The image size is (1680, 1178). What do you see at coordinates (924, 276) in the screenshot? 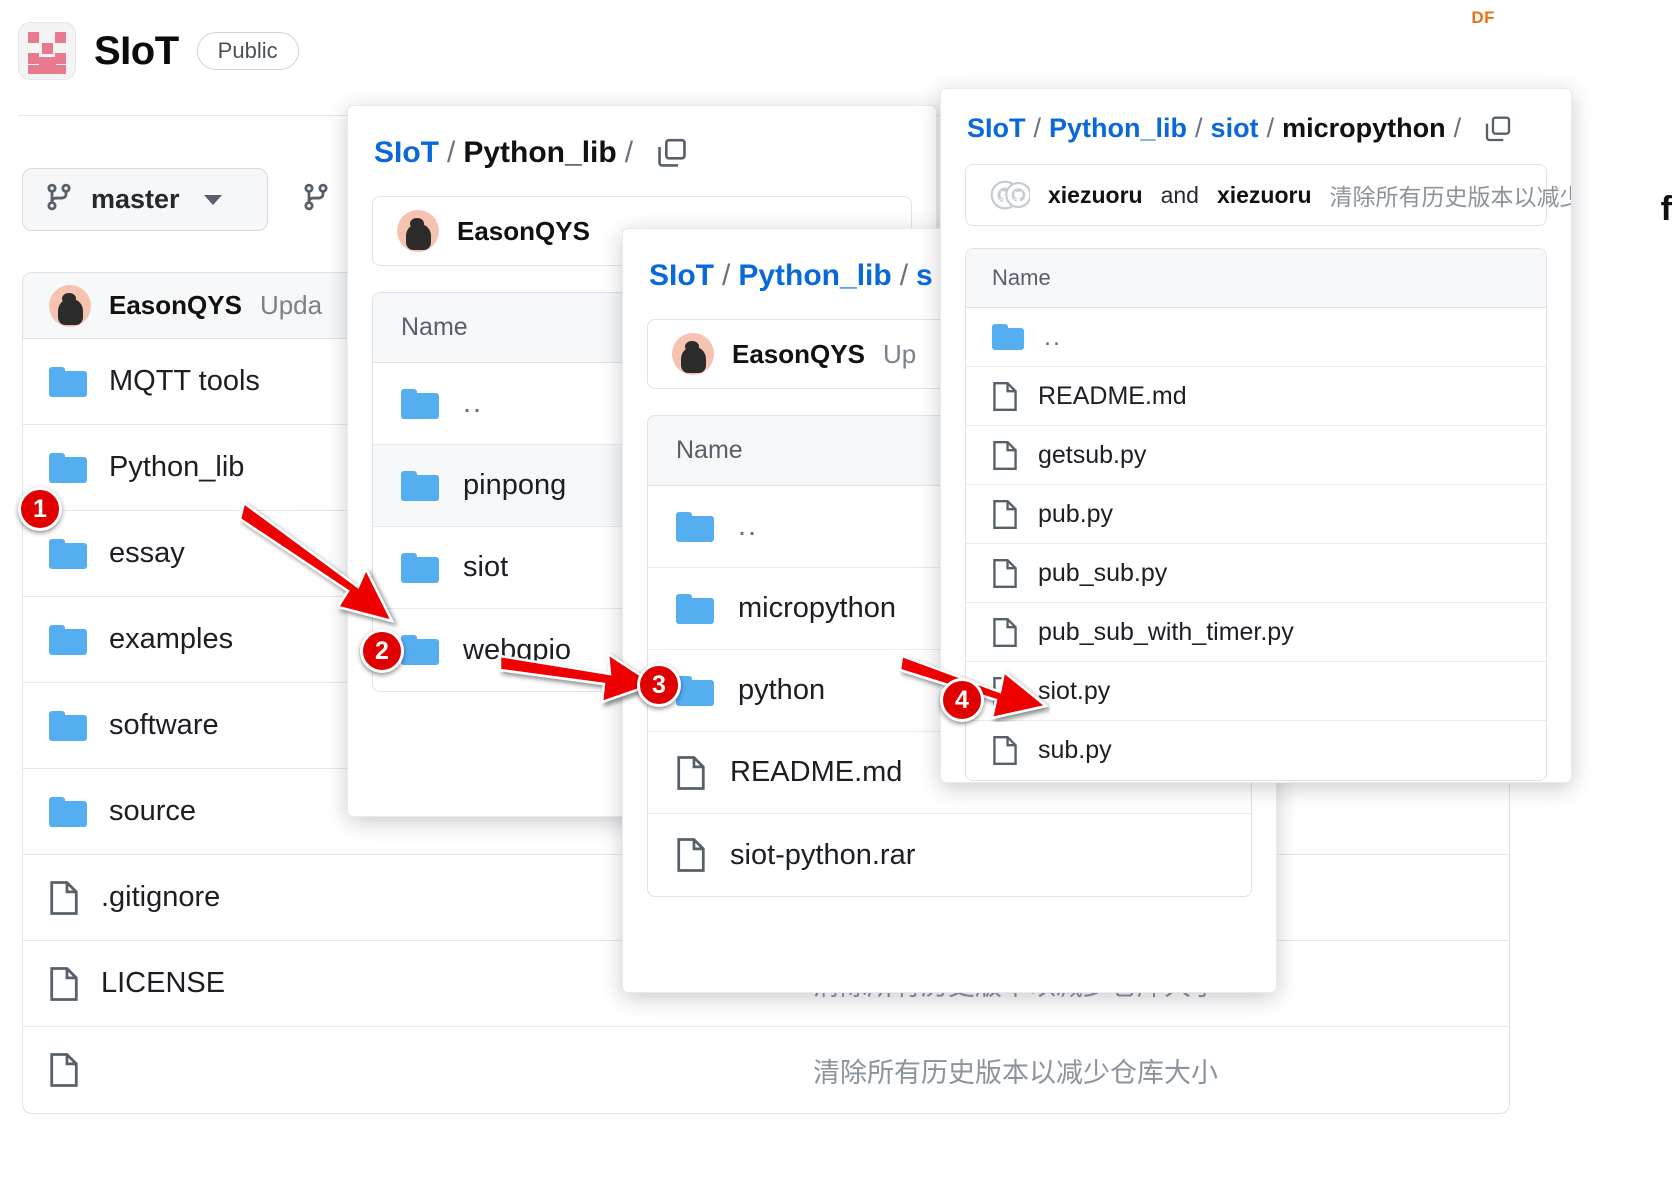
I see `breadcrumb-item: s` at bounding box center [924, 276].